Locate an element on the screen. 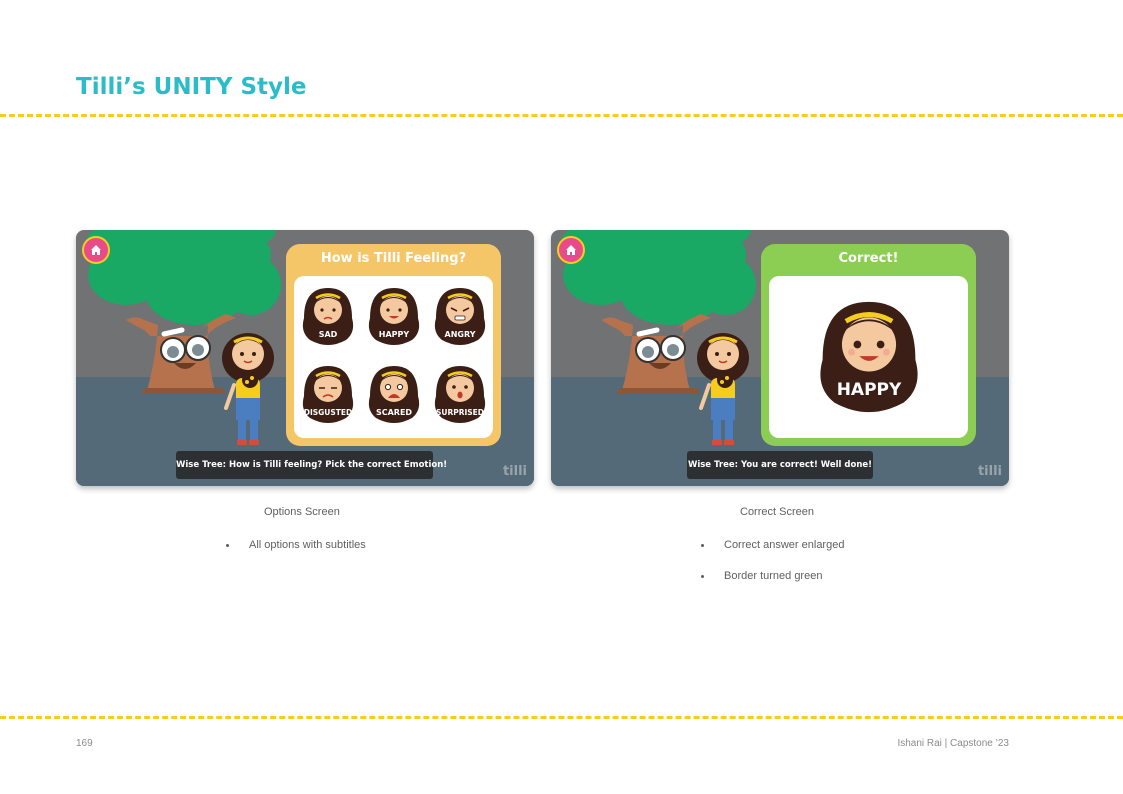  face-option-surprised: SURPRISED is located at coordinates (460, 395).